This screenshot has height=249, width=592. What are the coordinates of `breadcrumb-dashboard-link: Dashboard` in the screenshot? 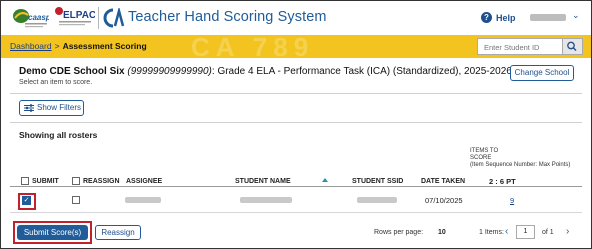 It's located at (31, 46).